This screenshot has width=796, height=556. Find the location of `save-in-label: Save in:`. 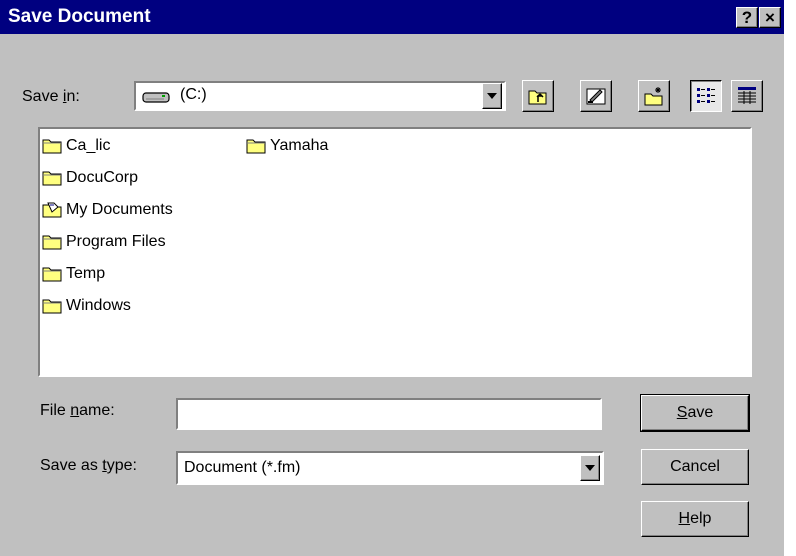

save-in-label: Save in: is located at coordinates (51, 96).